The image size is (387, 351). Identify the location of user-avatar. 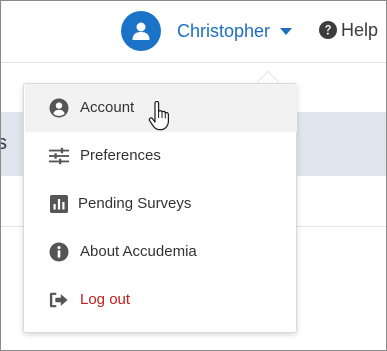
(141, 31).